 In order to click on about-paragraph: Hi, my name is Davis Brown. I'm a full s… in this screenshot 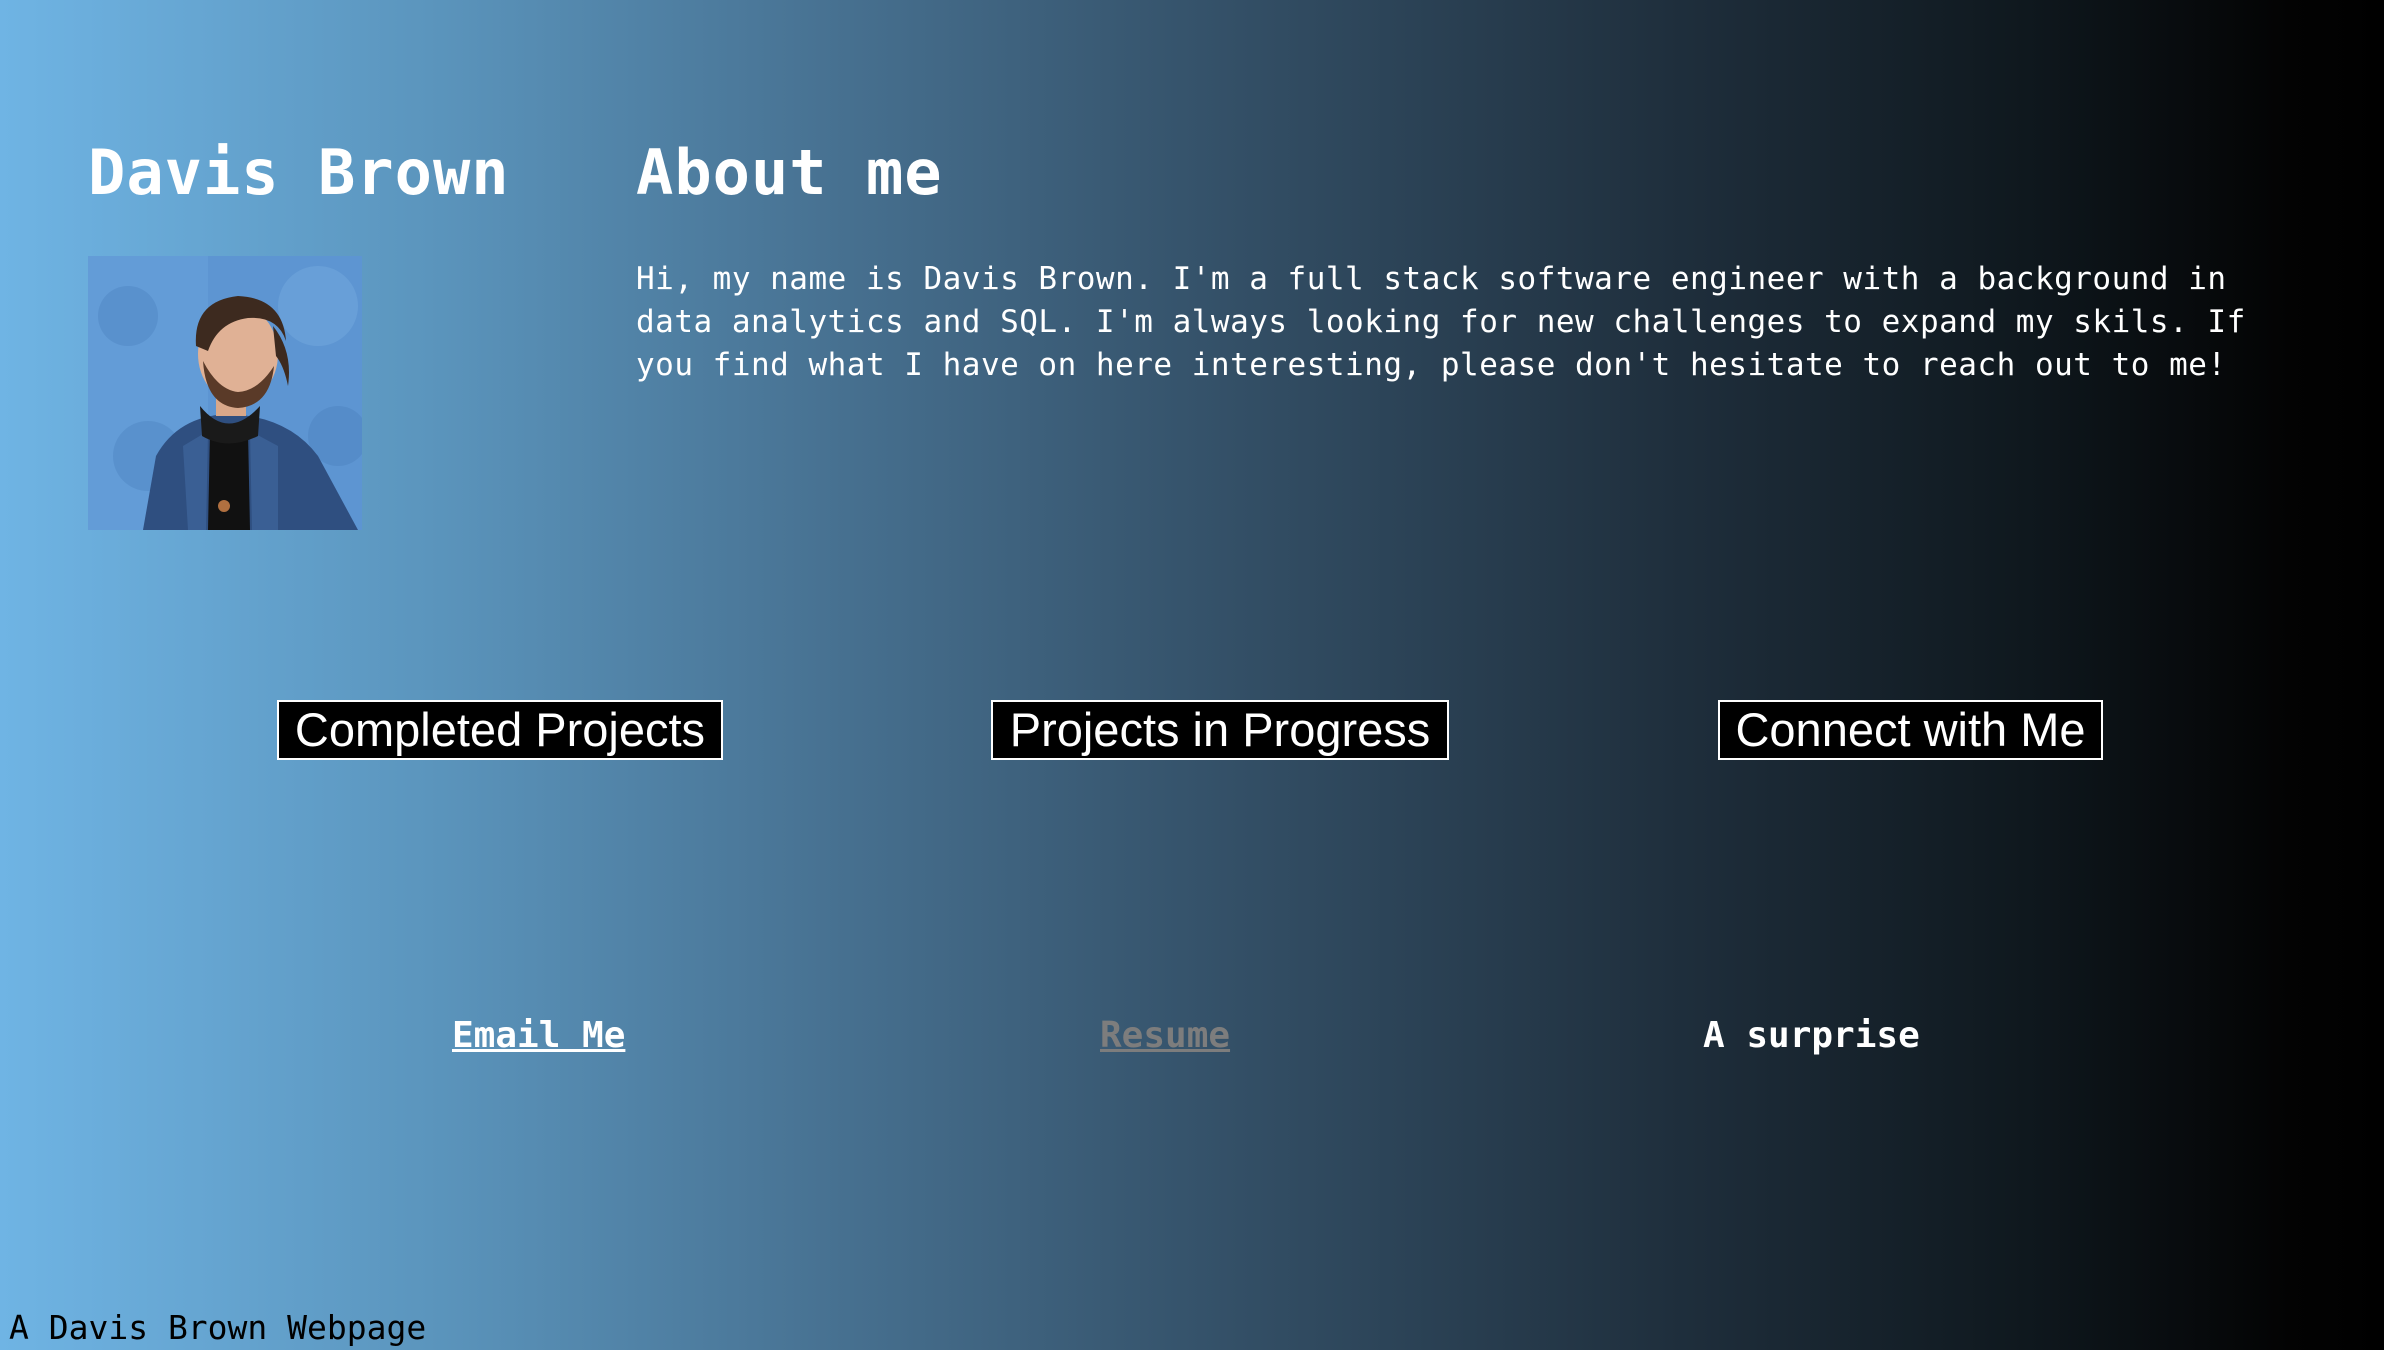, I will do `click(1441, 322)`.